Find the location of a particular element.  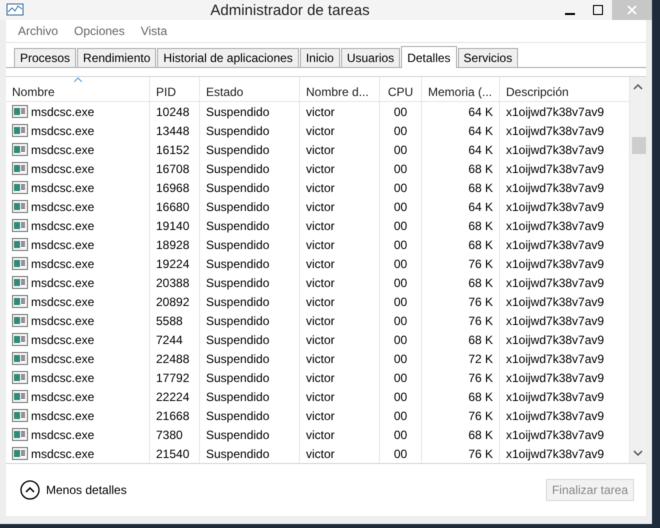

table-cell-text: 16968 is located at coordinates (173, 189).